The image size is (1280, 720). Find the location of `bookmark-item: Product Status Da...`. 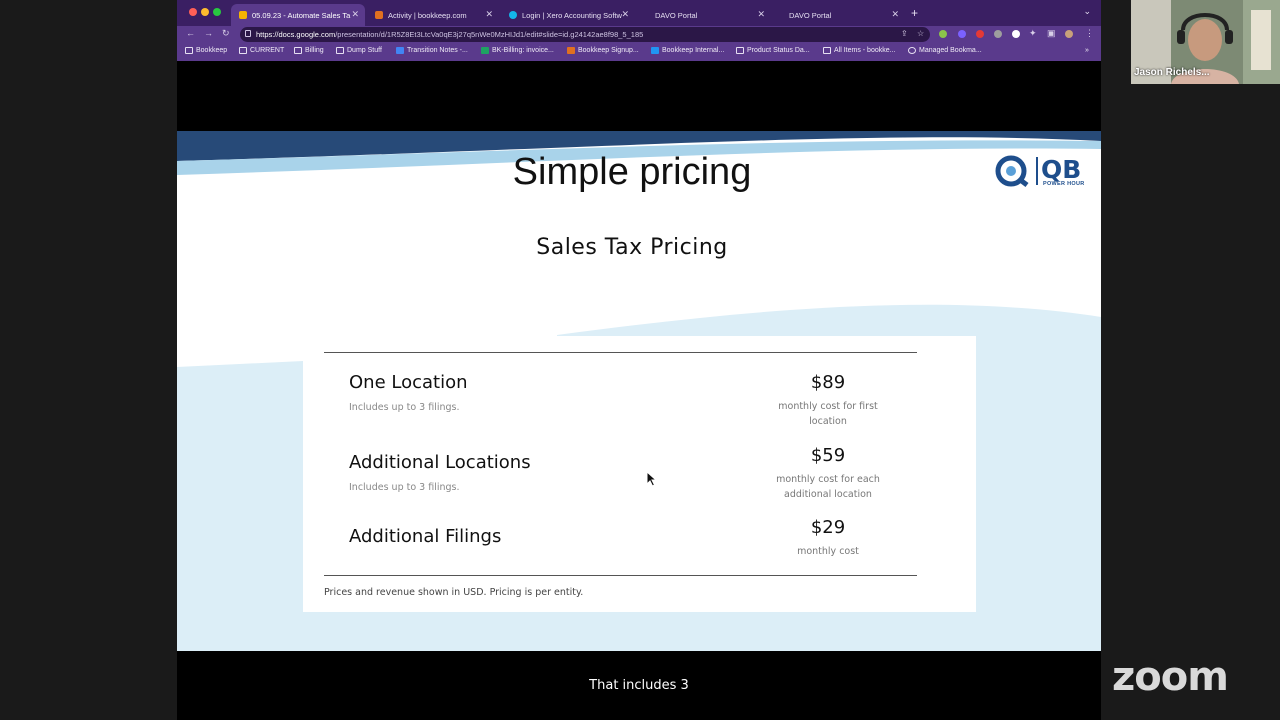

bookmark-item: Product Status Da... is located at coordinates (773, 50).